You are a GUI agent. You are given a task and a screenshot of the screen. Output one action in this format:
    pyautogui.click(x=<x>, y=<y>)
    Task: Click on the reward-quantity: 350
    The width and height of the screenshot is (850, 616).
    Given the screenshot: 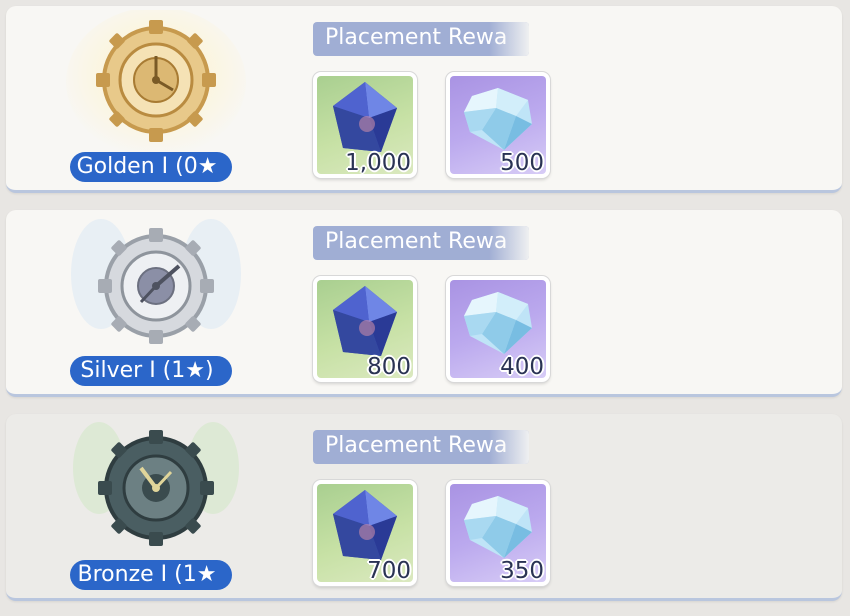 What is the action you would take?
    pyautogui.click(x=522, y=571)
    